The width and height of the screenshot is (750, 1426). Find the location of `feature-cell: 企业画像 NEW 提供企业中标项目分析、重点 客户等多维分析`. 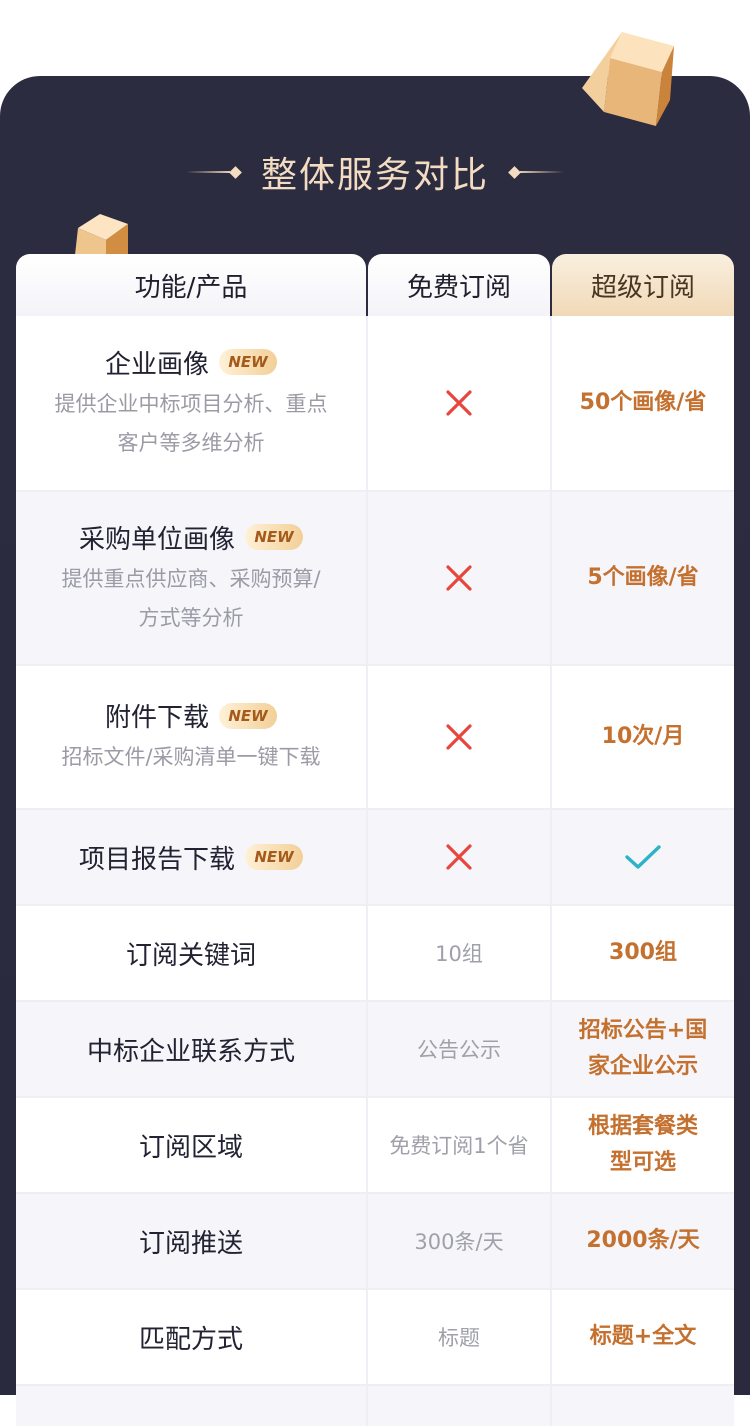

feature-cell: 企业画像 NEW 提供企业中标项目分析、重点 客户等多维分析 is located at coordinates (191, 403).